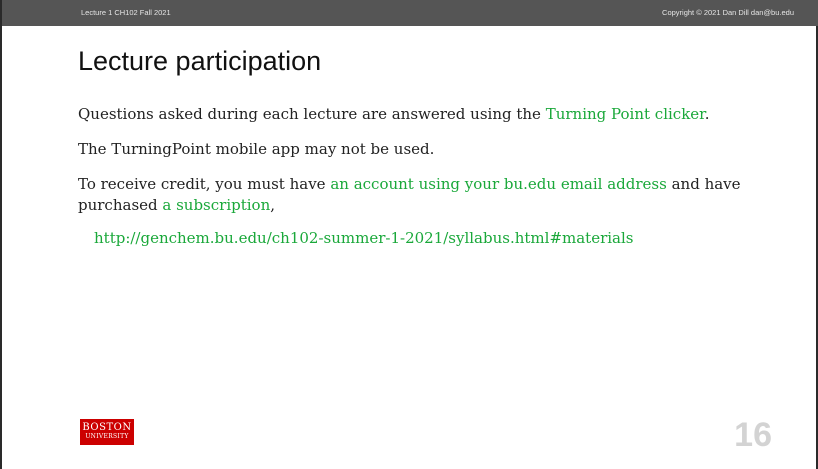 Image resolution: width=818 pixels, height=469 pixels. Describe the element at coordinates (107, 436) in the screenshot. I see `logo-line-2: UNIVERSITY` at that location.